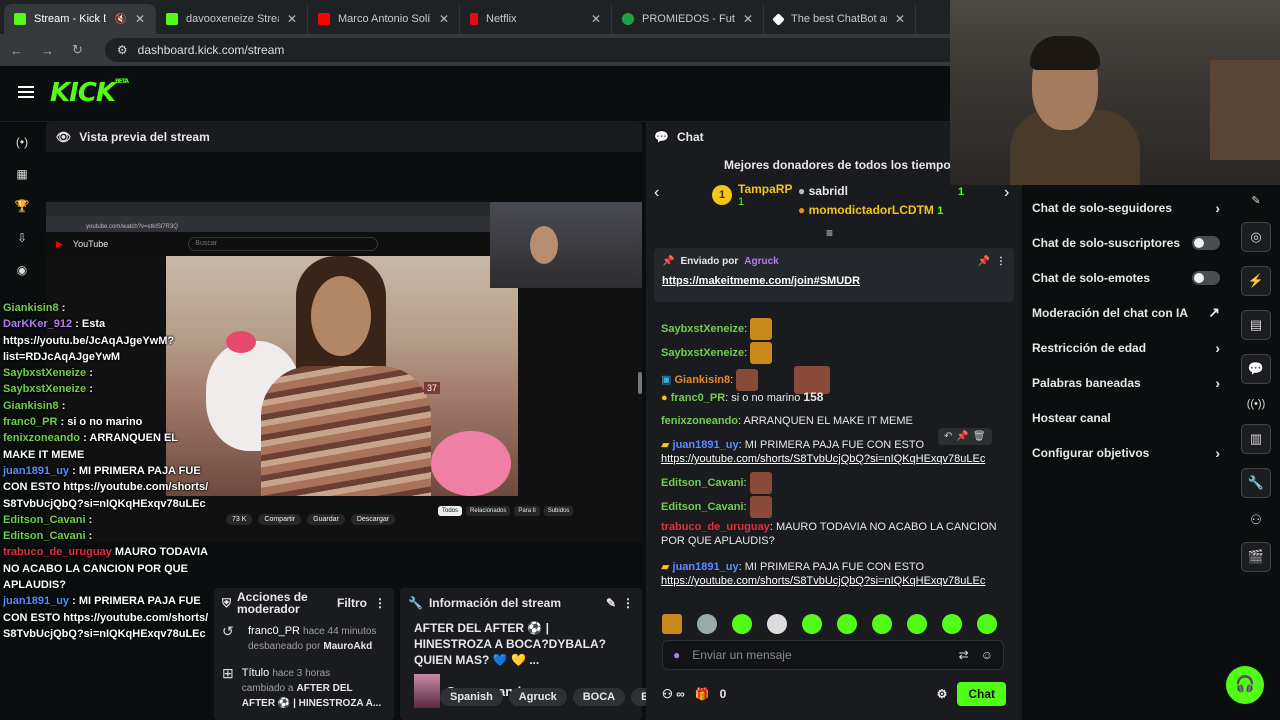  What do you see at coordinates (1255, 201) in the screenshot?
I see `pen-icon: ✎` at bounding box center [1255, 201].